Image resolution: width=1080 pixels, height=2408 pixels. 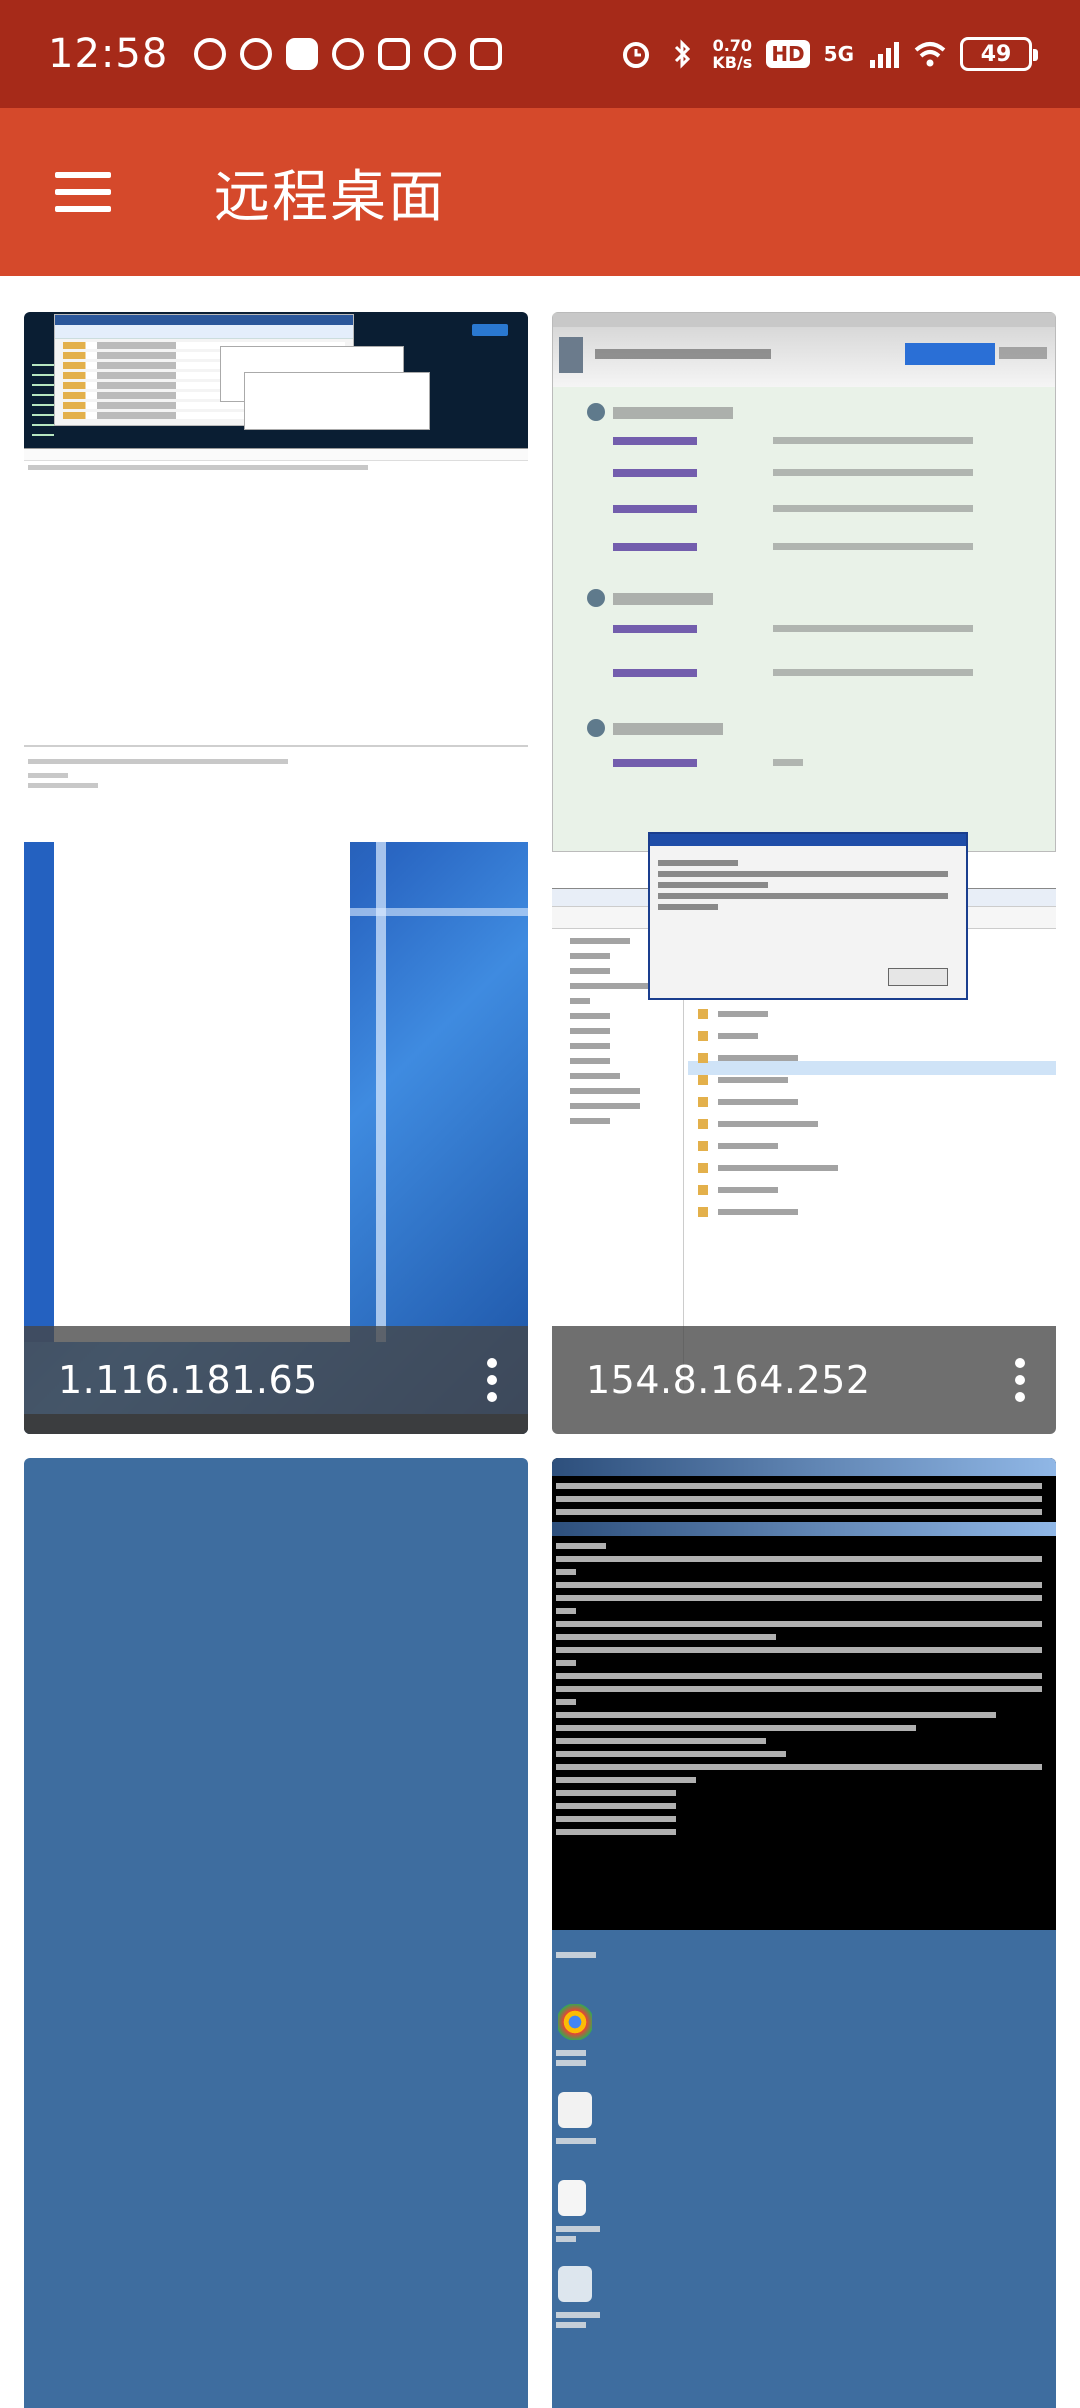 I want to click on alarm-icon, so click(x=636, y=55).